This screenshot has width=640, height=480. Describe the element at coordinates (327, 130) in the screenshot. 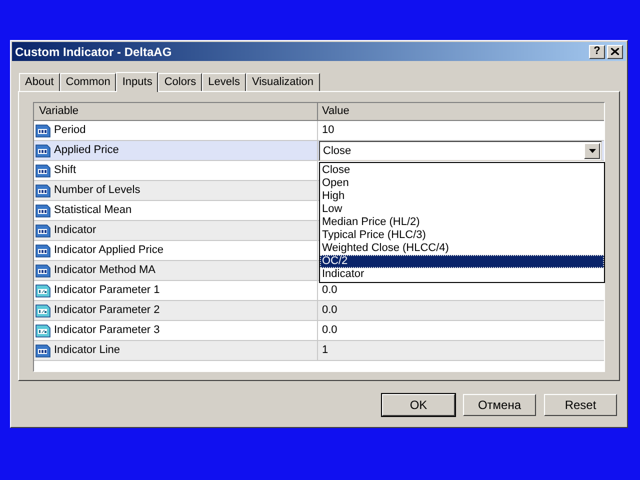

I see `value-text: 10` at that location.